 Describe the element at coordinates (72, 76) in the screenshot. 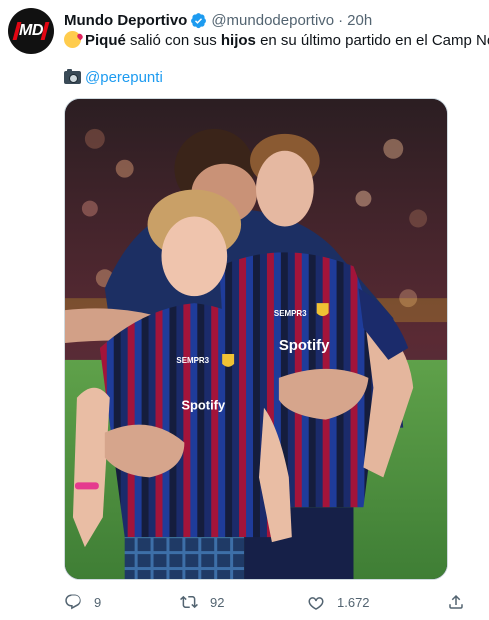

I see `camera-emoji-icon` at that location.